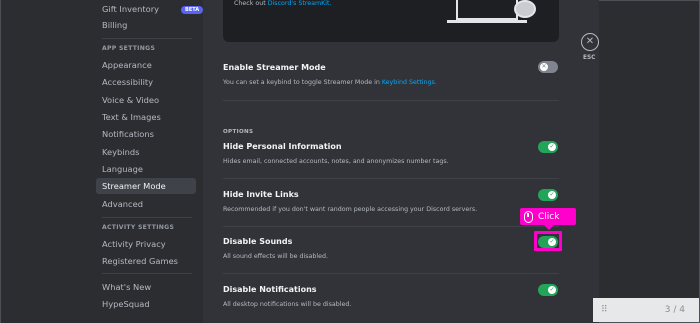 The height and width of the screenshot is (323, 700). I want to click on disable-notifications-title: Disable Notifications, so click(270, 289).